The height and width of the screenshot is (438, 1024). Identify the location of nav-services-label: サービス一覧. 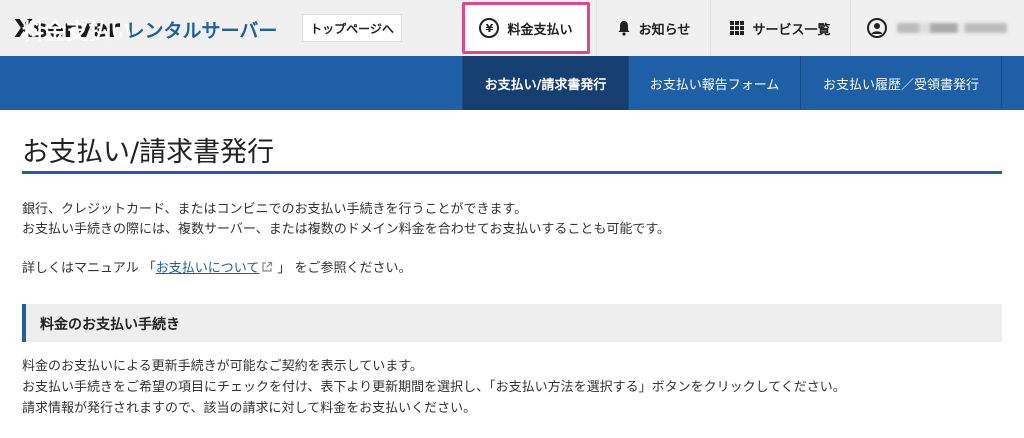
(791, 30).